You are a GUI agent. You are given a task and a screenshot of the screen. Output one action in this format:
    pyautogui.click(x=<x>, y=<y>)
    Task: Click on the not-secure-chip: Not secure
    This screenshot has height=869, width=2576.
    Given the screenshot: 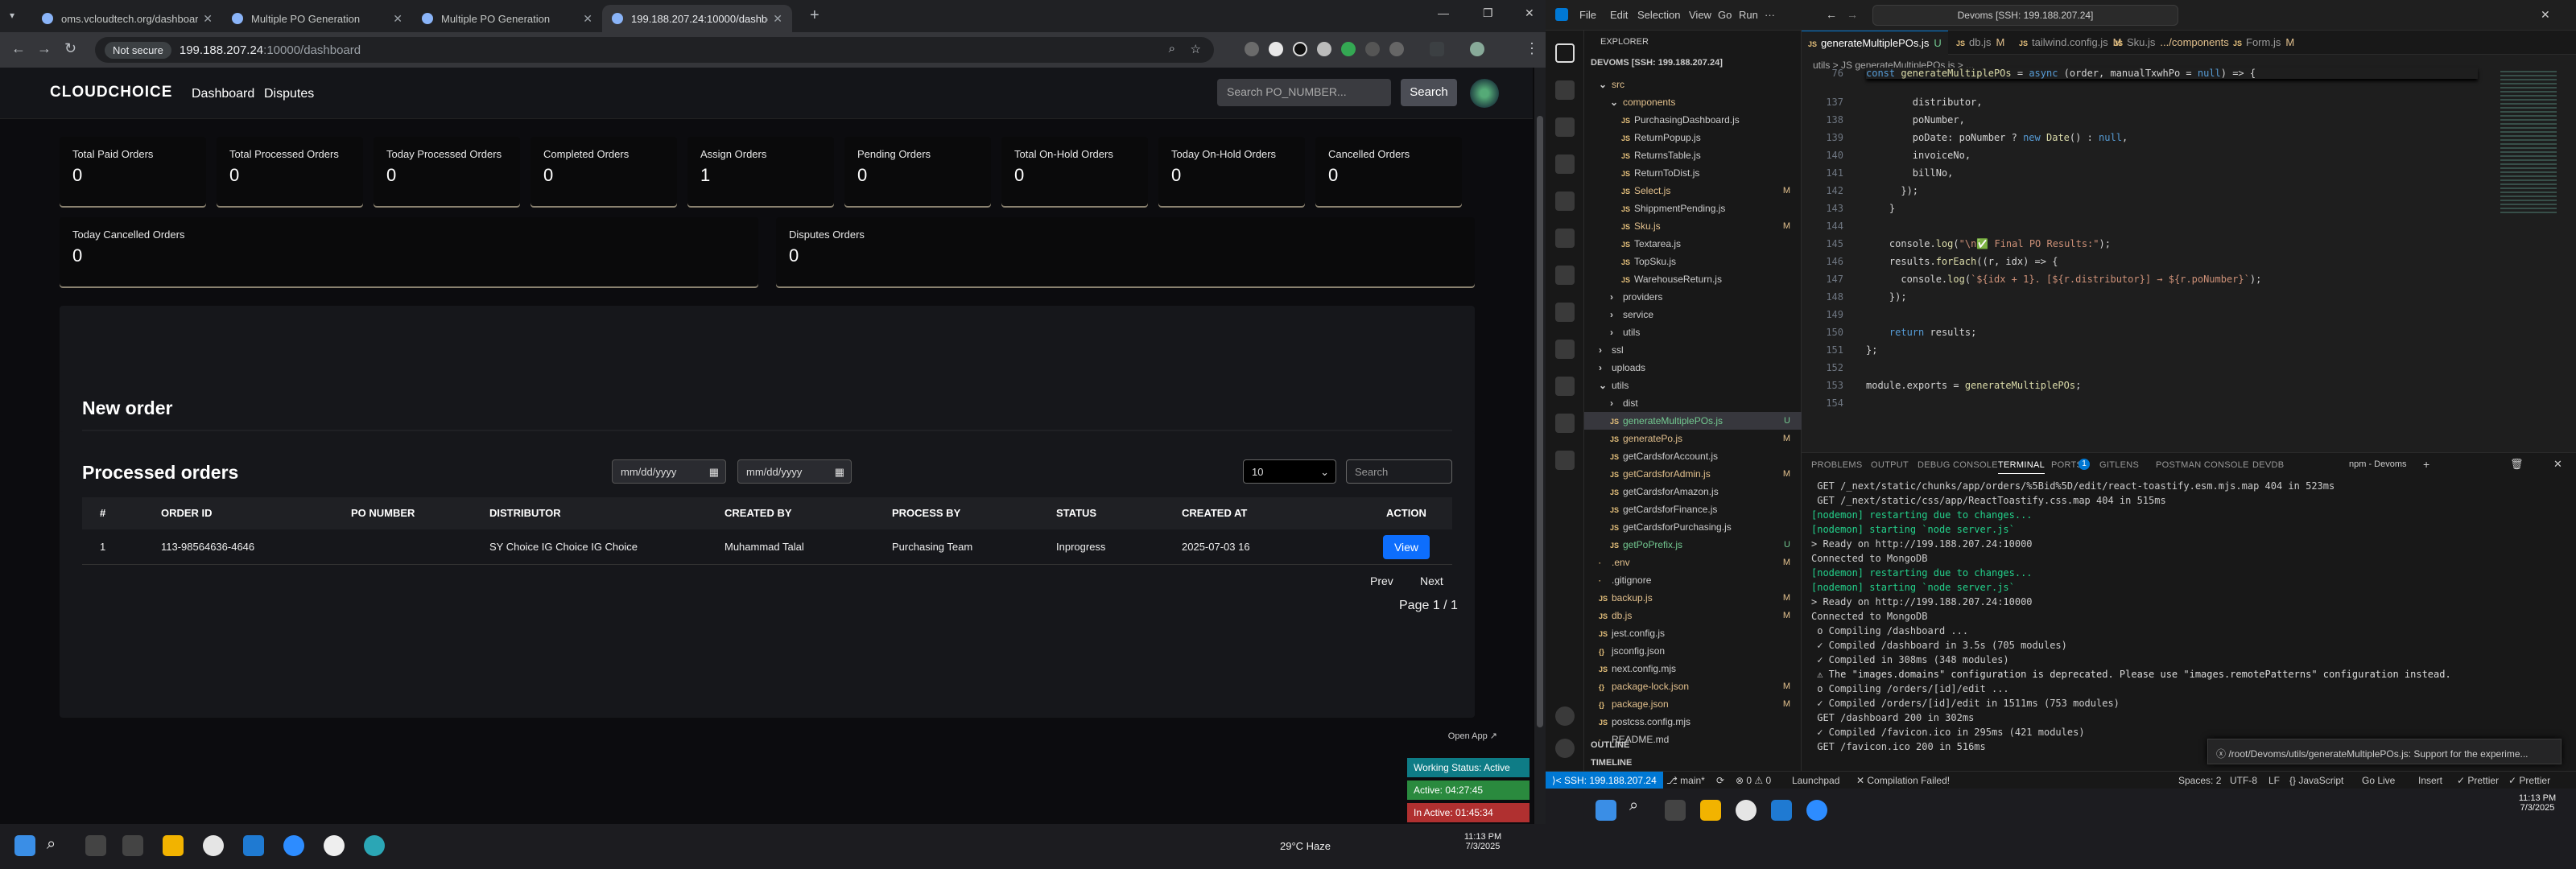 What is the action you would take?
    pyautogui.click(x=138, y=50)
    